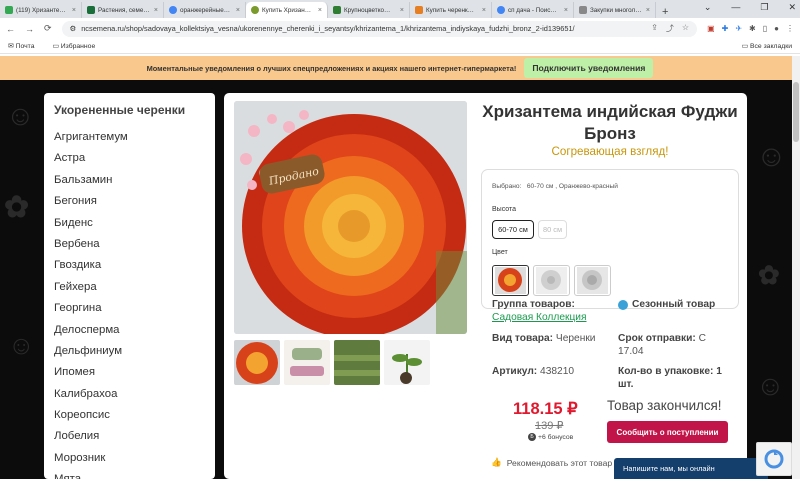 The width and height of the screenshot is (800, 479). Describe the element at coordinates (134, 244) in the screenshot. I see `sidebar-item: Вербена` at that location.